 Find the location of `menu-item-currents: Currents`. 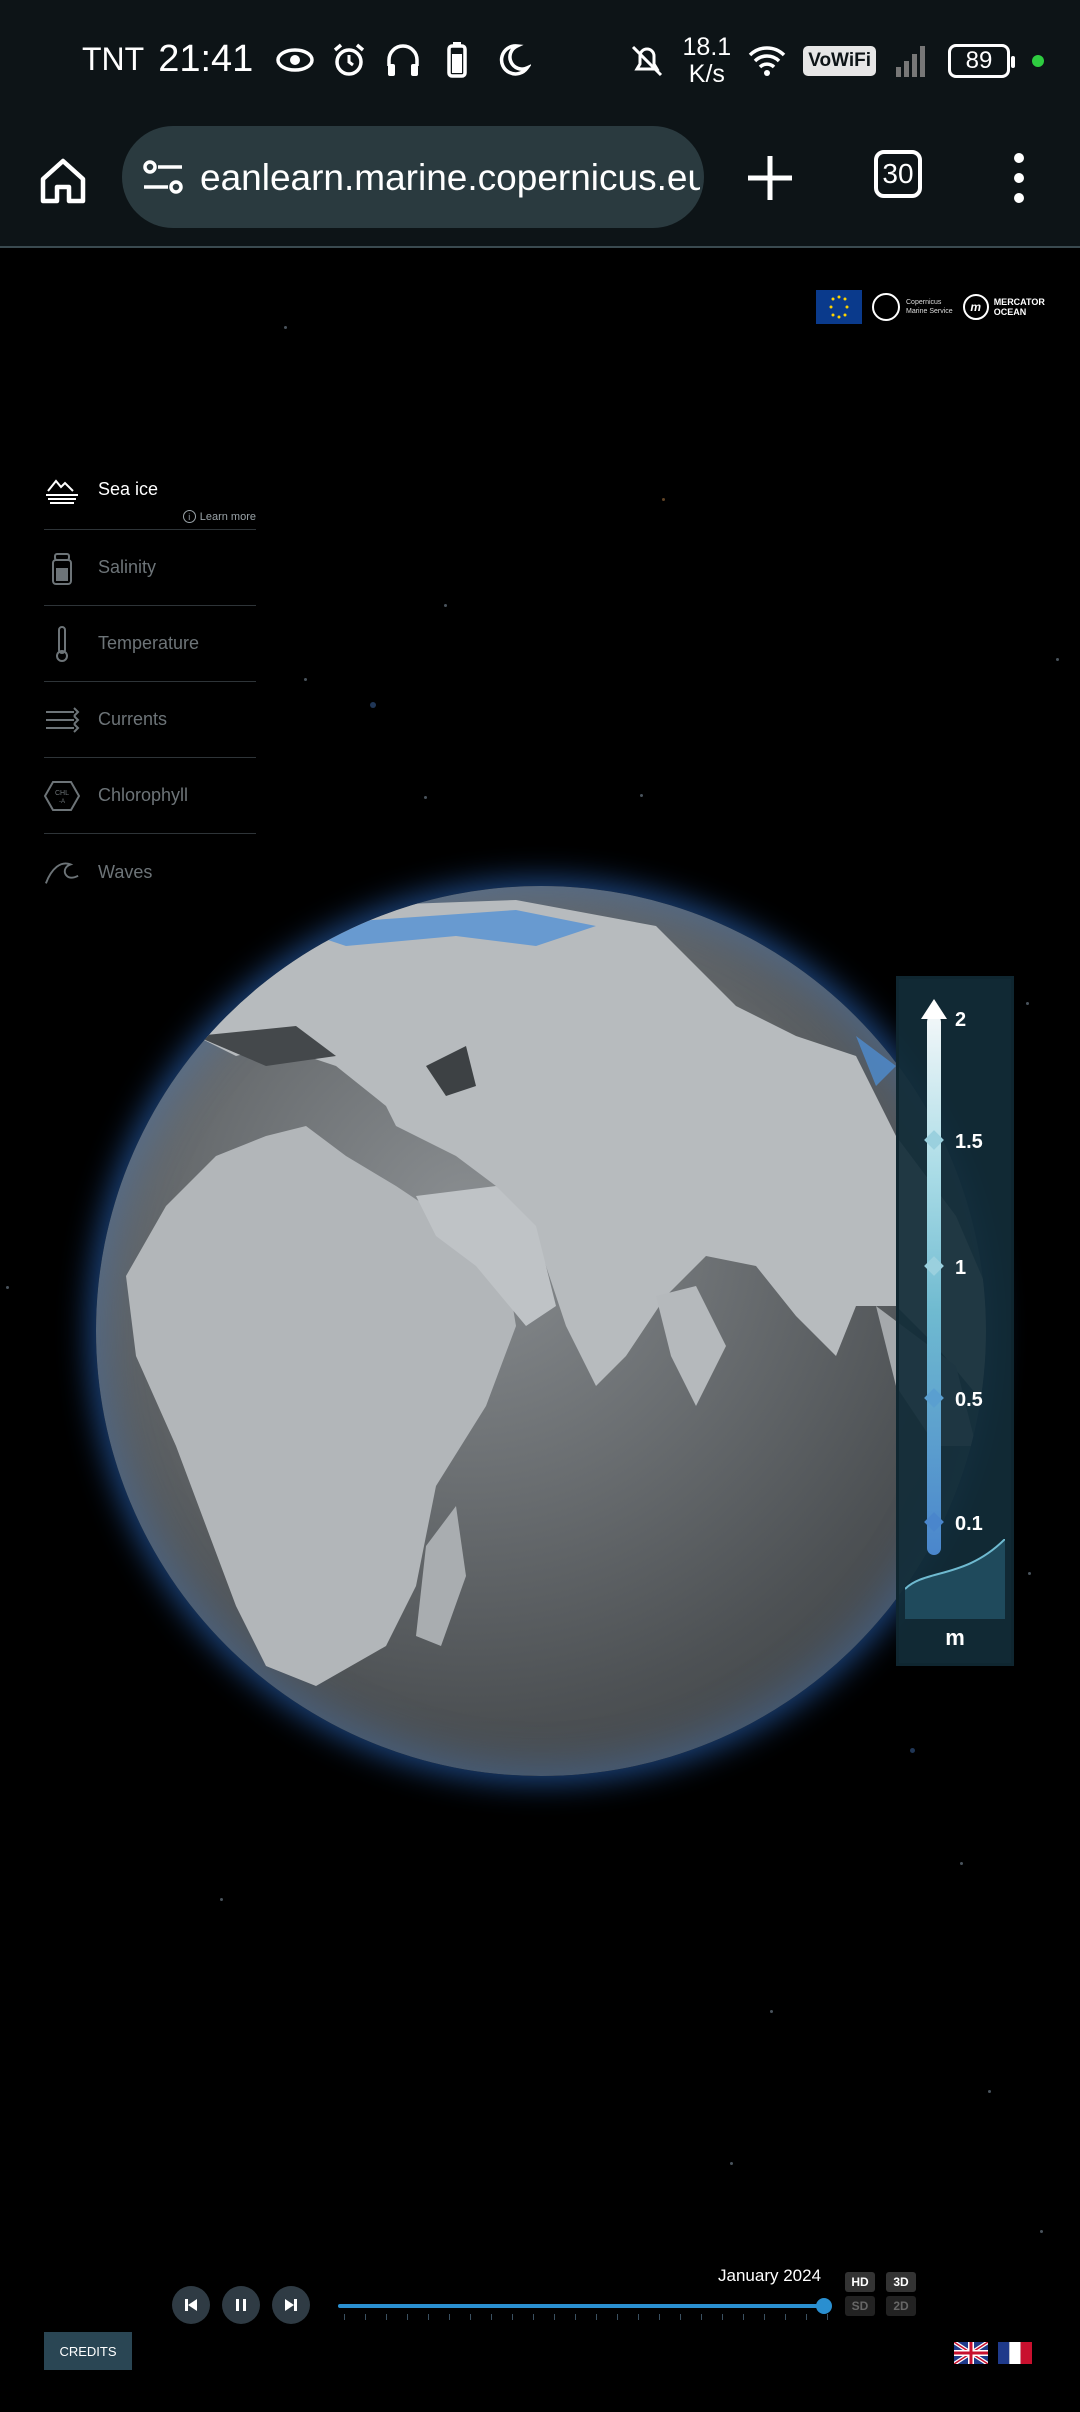

menu-item-currents: Currents is located at coordinates (150, 720).